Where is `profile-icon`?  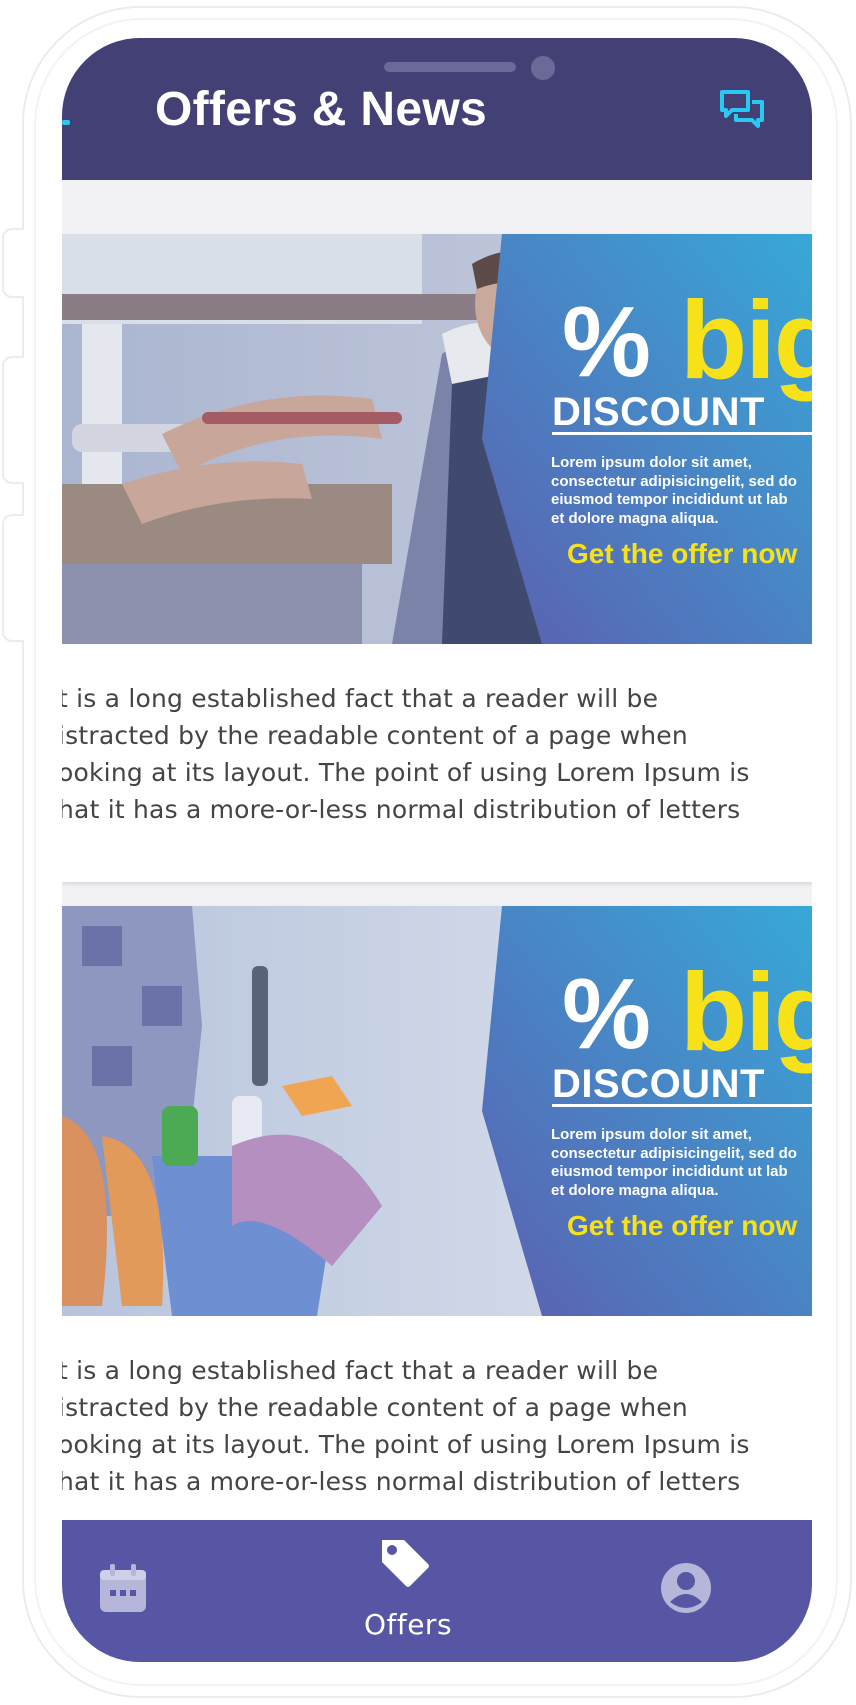 profile-icon is located at coordinates (686, 1588).